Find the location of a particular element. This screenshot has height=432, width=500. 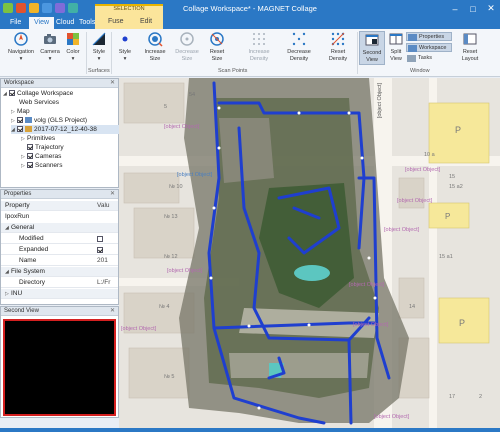

second-view-button: Second View is located at coordinates (372, 48).